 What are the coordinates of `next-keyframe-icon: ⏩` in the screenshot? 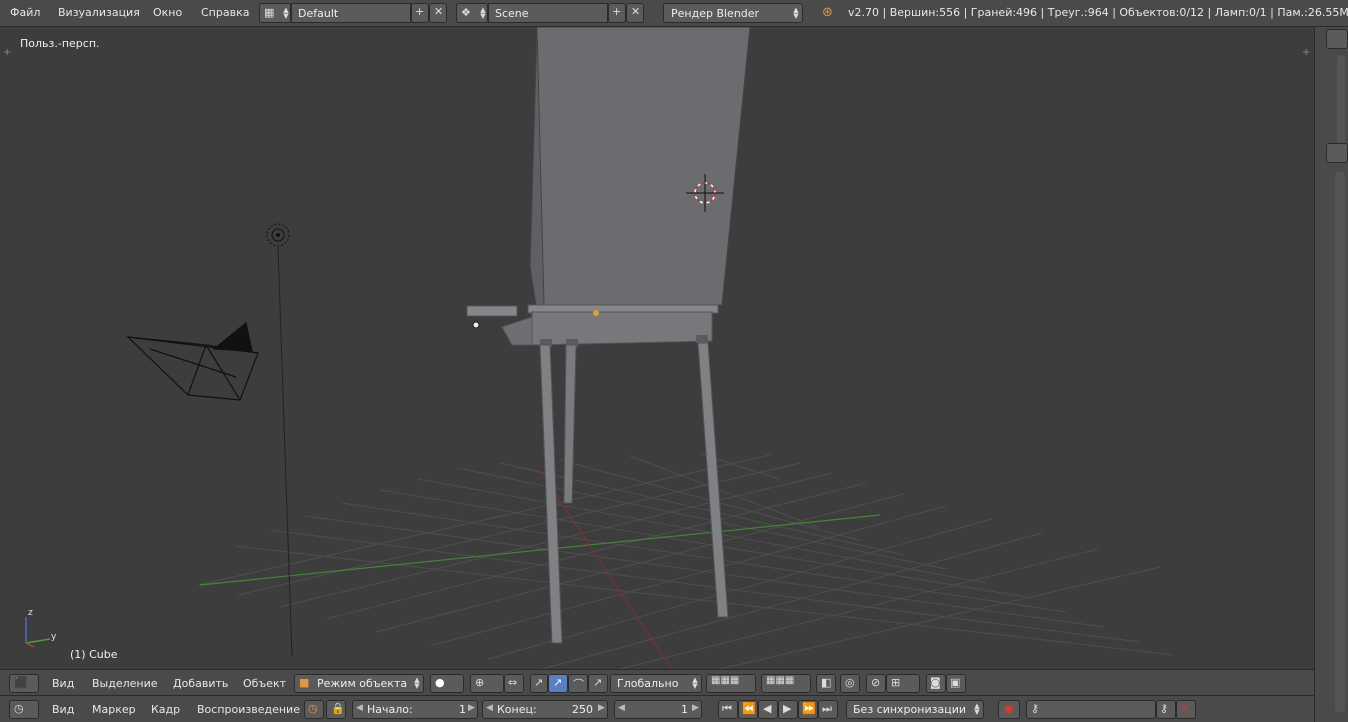 It's located at (809, 708).